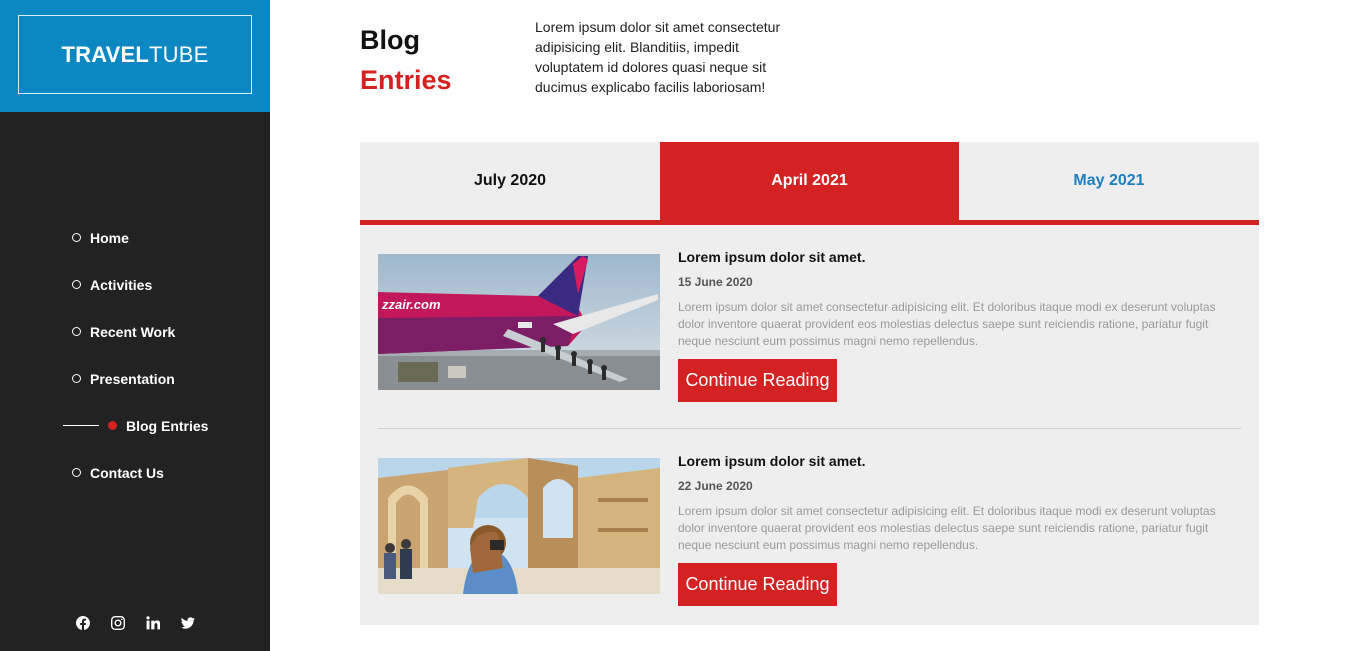 Image resolution: width=1346 pixels, height=651 pixels. What do you see at coordinates (135, 623) in the screenshot?
I see `social-links` at bounding box center [135, 623].